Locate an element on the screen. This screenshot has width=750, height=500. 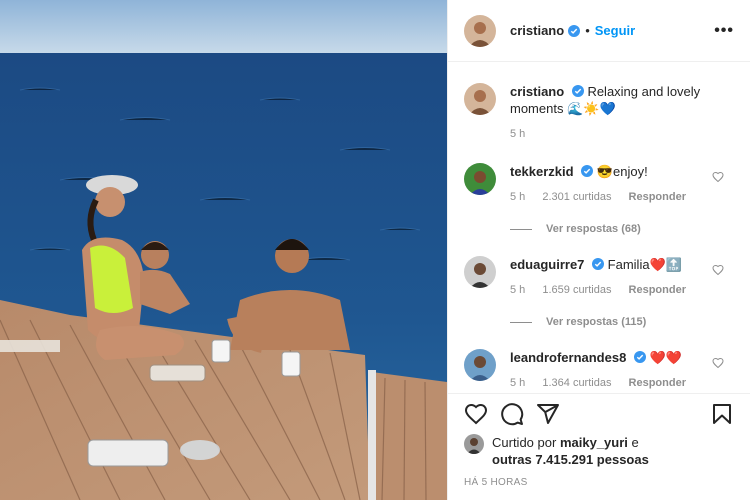
caption-time: 5 h is located at coordinates (517, 134).